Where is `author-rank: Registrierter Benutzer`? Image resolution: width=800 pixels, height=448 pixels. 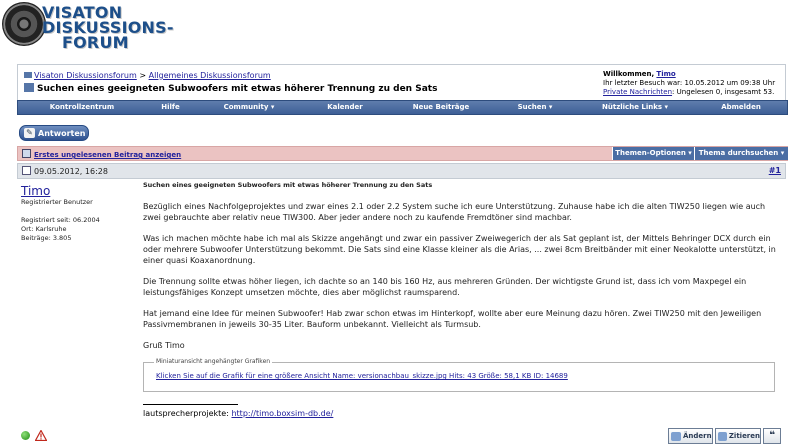
author-rank: Registrierter Benutzer is located at coordinates (57, 202).